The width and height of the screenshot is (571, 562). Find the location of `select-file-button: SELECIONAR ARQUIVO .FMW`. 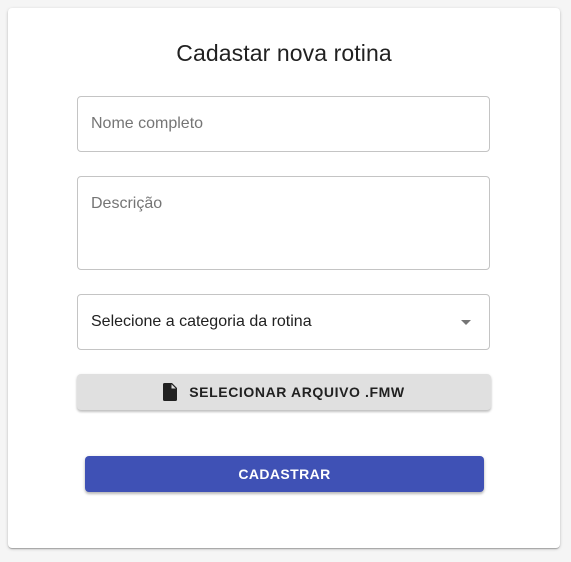

select-file-button: SELECIONAR ARQUIVO .FMW is located at coordinates (284, 392).